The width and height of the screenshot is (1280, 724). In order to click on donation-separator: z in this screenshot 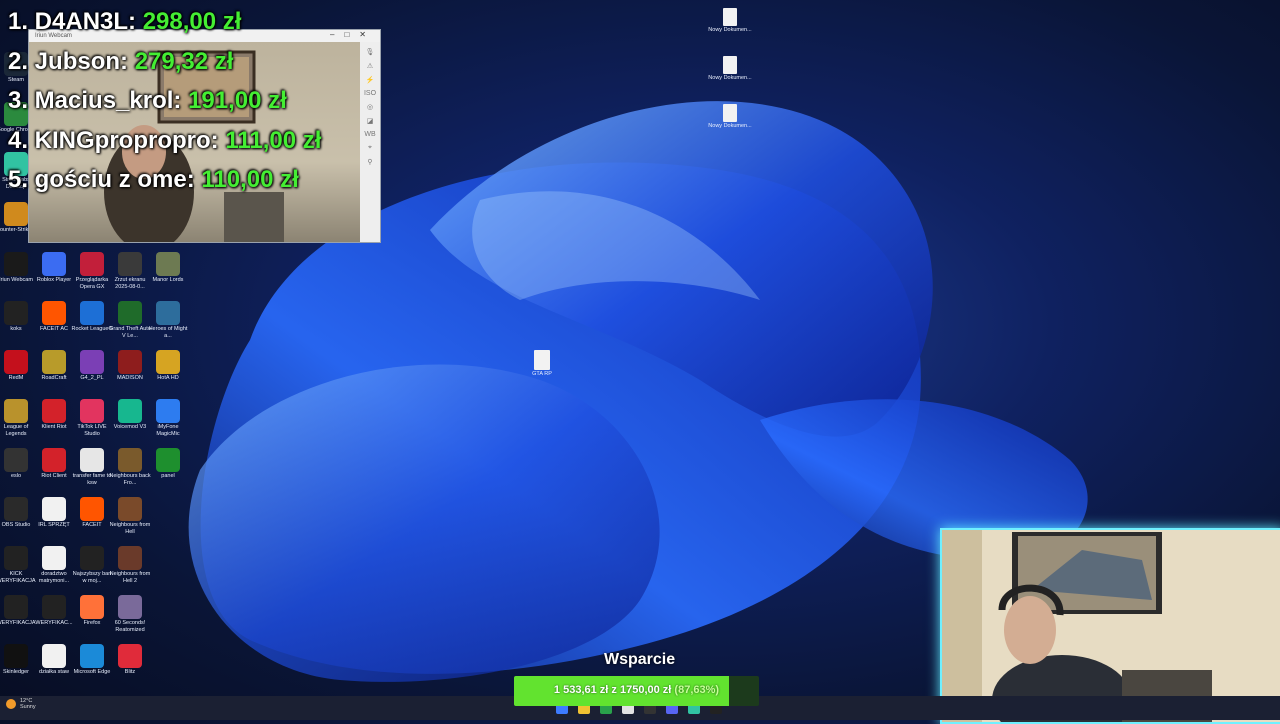, I will do `click(614, 690)`.